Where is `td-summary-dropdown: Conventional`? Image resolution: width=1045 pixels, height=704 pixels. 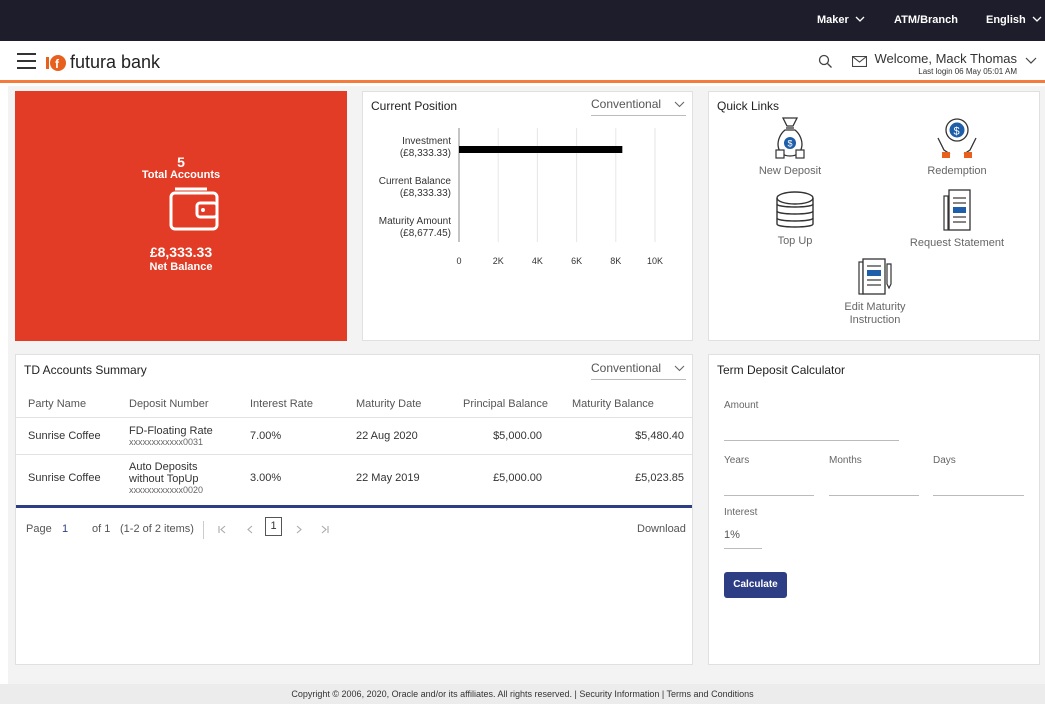 td-summary-dropdown: Conventional is located at coordinates (638, 370).